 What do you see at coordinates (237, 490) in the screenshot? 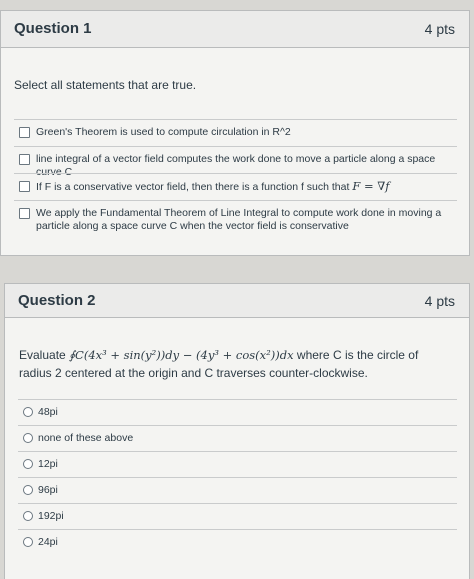
I see `radio-option-4: 96pi` at bounding box center [237, 490].